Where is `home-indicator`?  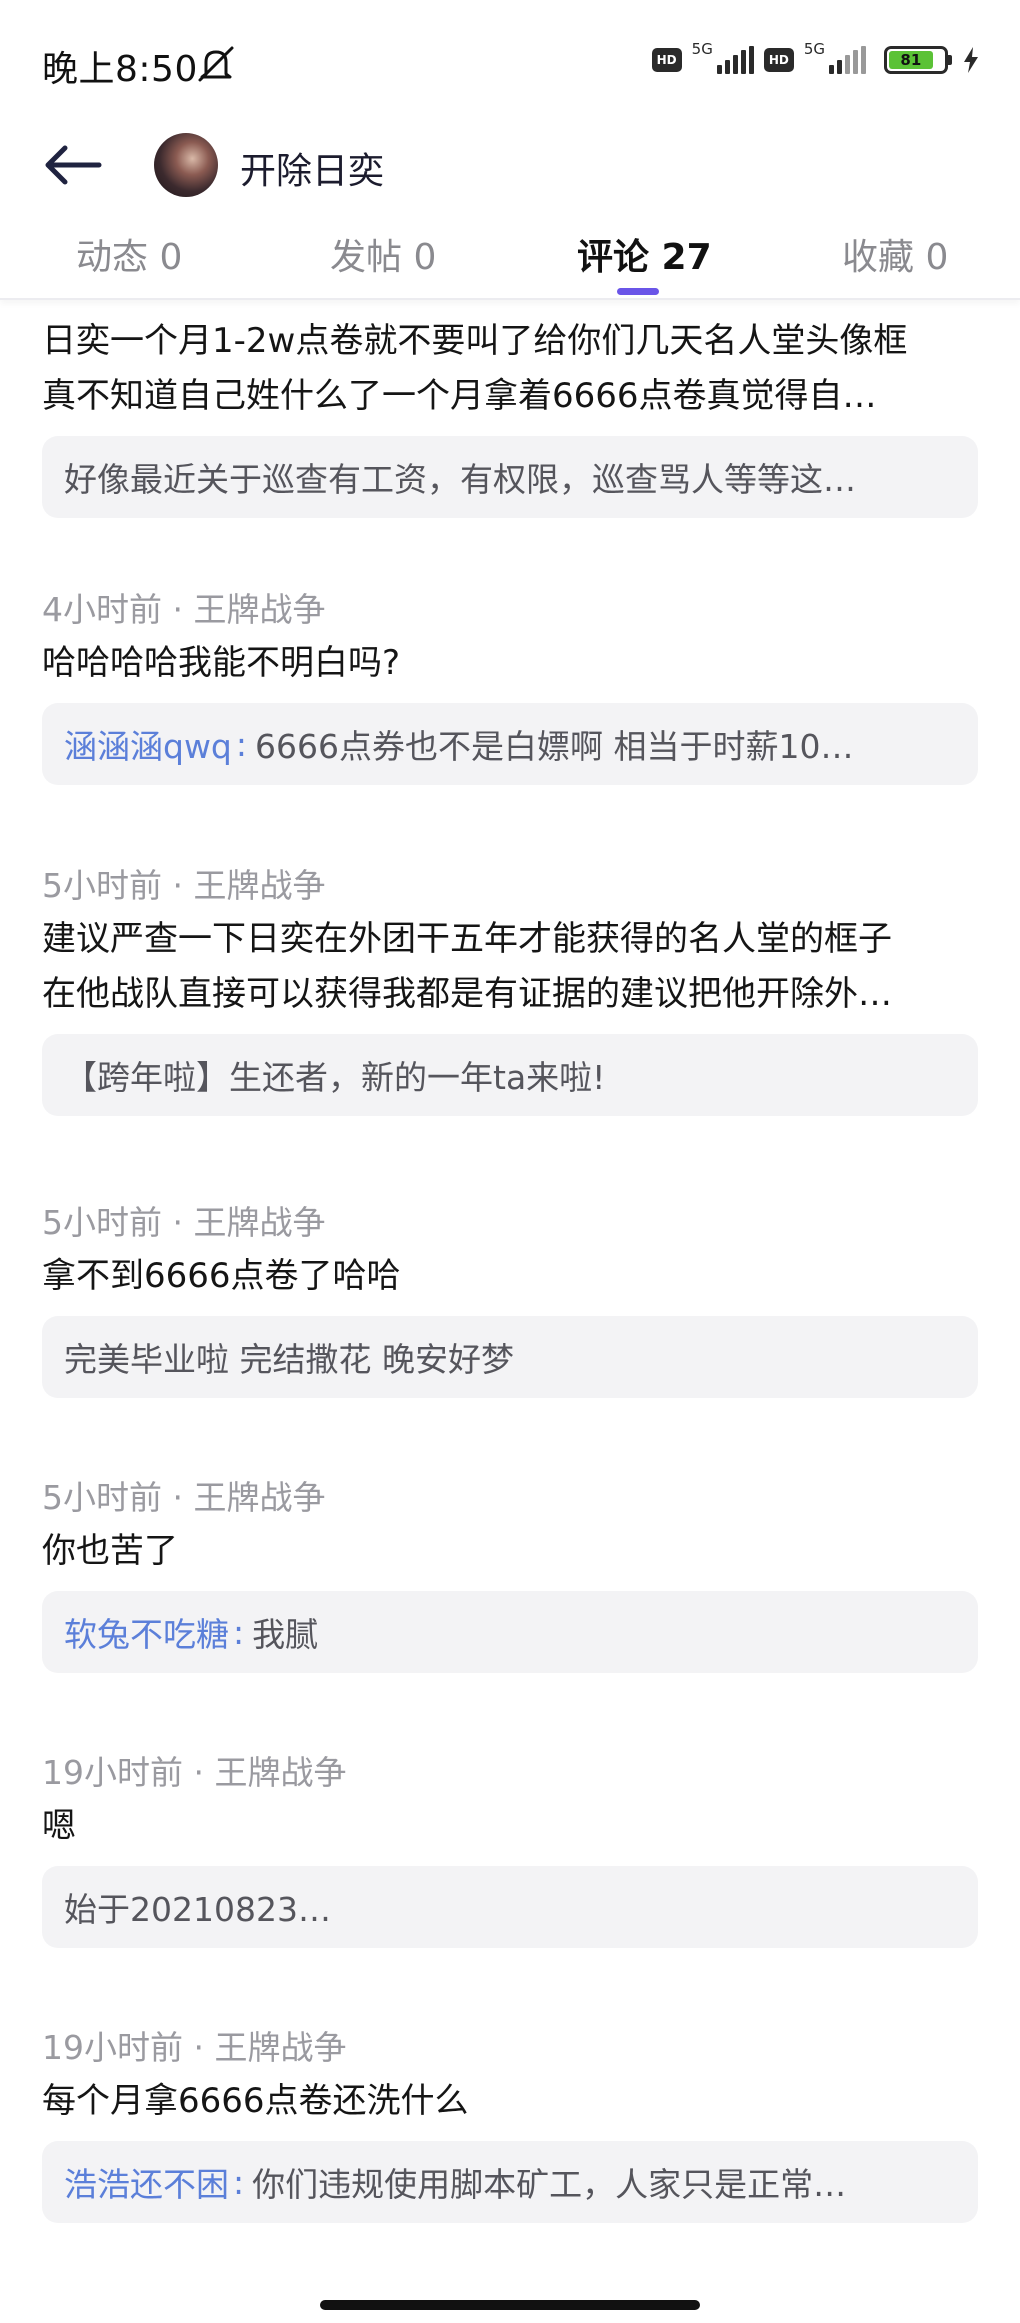 home-indicator is located at coordinates (510, 2305).